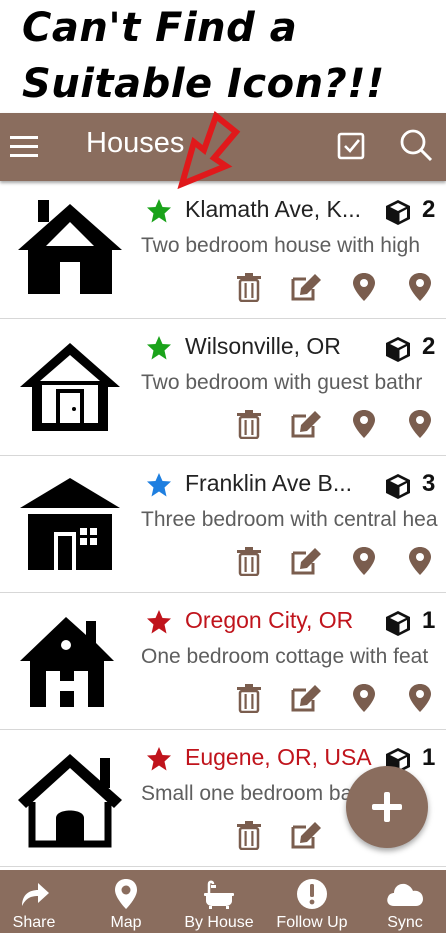 The height and width of the screenshot is (933, 446). I want to click on item-name: Oregon City, OR, so click(269, 620).